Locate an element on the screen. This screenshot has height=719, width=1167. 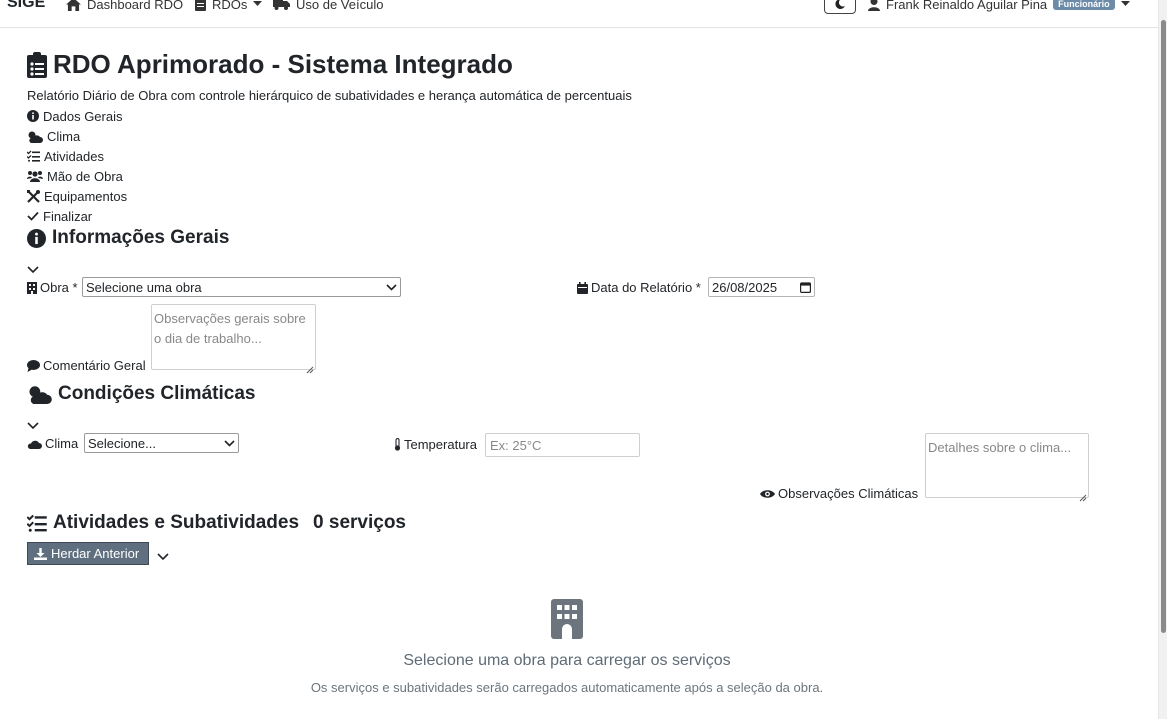
moon-icon is located at coordinates (840, 4).